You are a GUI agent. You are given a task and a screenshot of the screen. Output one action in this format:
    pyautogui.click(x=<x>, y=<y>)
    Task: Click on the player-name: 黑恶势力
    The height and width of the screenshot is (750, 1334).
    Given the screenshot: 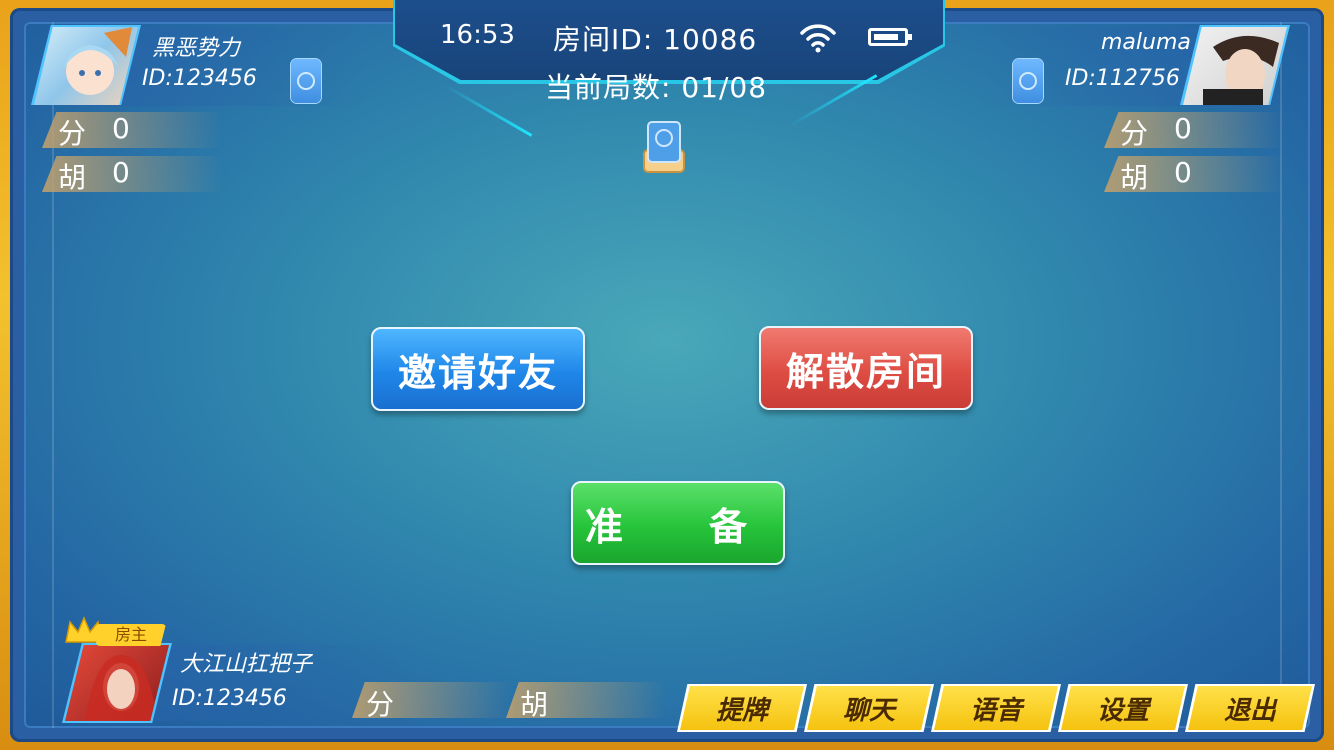 What is the action you would take?
    pyautogui.click(x=196, y=48)
    